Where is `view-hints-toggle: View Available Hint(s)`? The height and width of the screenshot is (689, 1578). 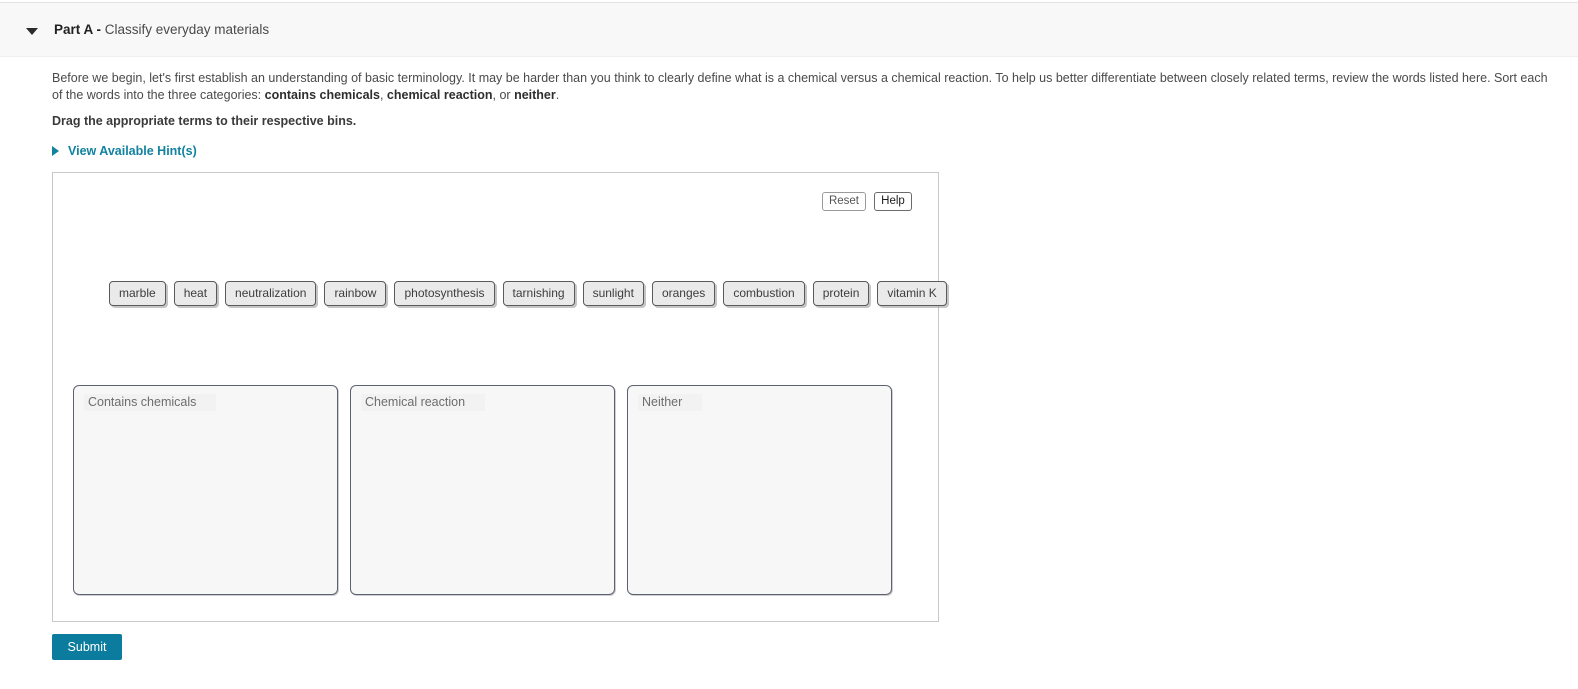 view-hints-toggle: View Available Hint(s) is located at coordinates (124, 151).